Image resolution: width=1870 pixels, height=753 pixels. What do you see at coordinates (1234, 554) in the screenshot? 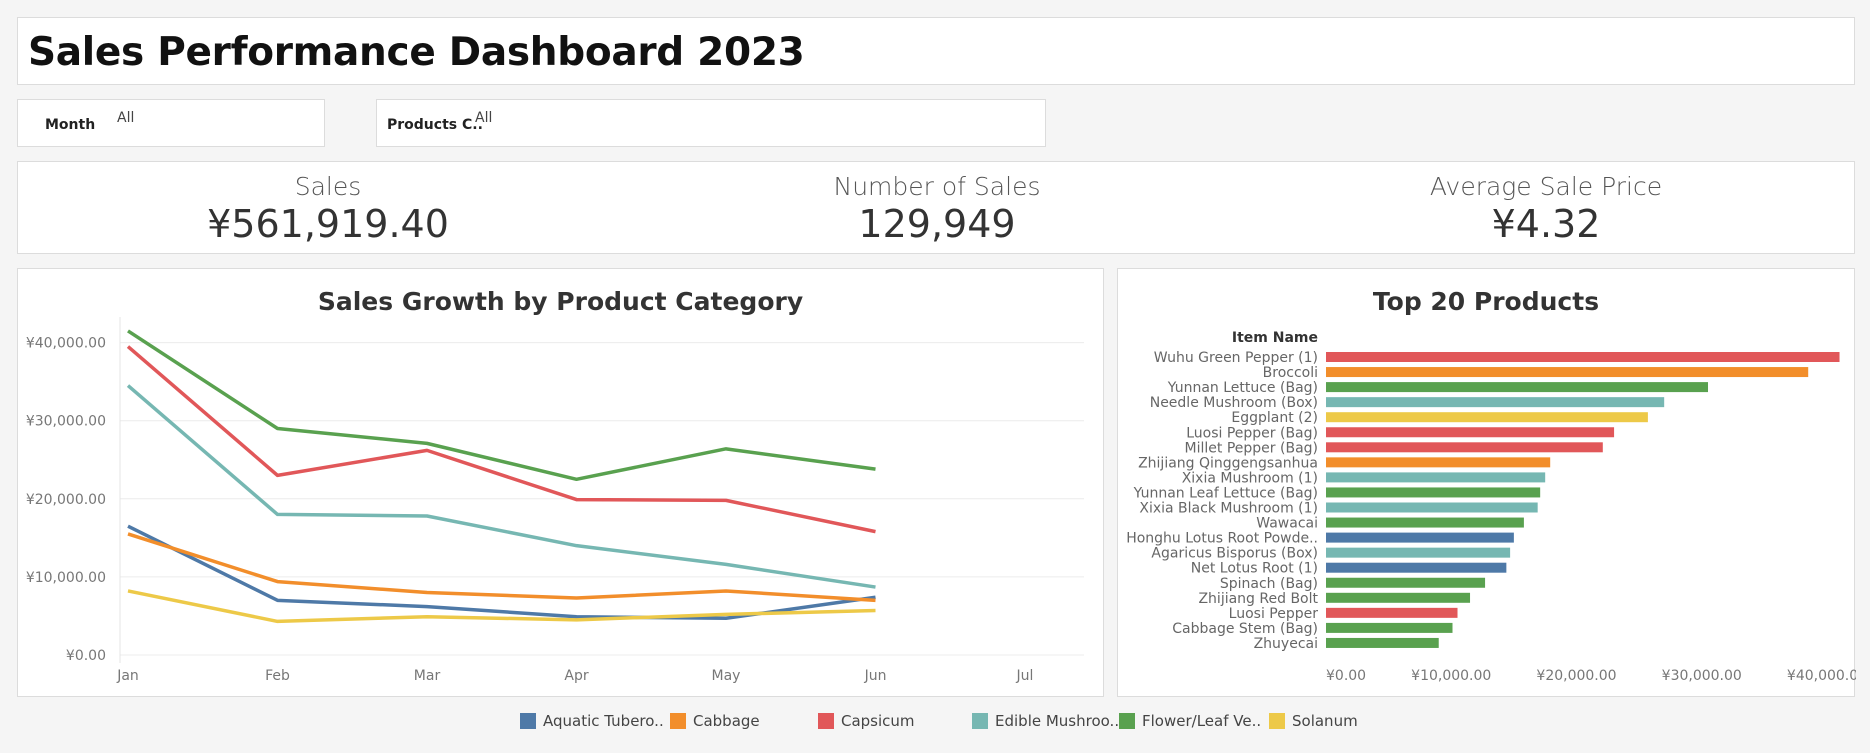
I see `bar-category-label: Agaricus Bisporus (Box)` at bounding box center [1234, 554].